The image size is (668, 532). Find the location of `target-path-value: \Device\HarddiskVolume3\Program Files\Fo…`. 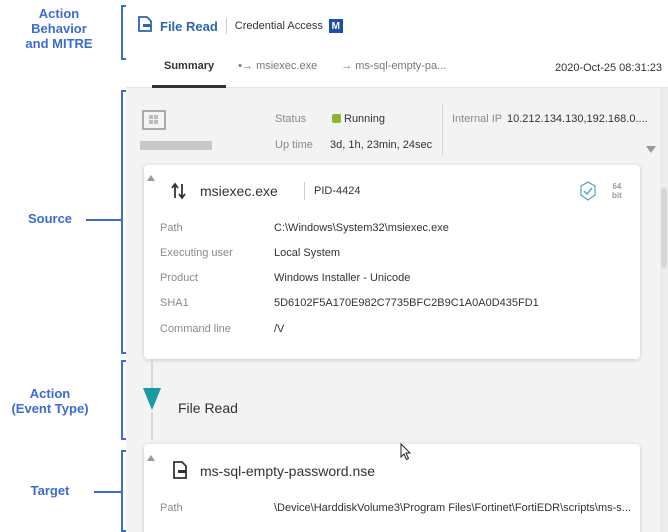

target-path-value: \Device\HarddiskVolume3\Program Files\Fo… is located at coordinates (452, 508).